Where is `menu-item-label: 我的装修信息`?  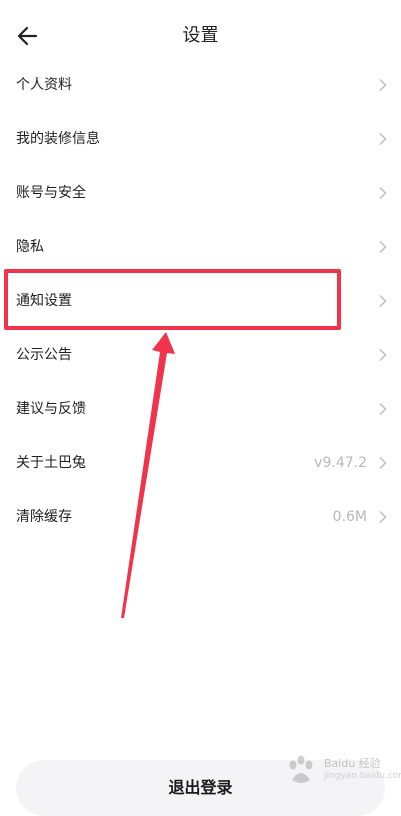
menu-item-label: 我的装修信息 is located at coordinates (58, 139).